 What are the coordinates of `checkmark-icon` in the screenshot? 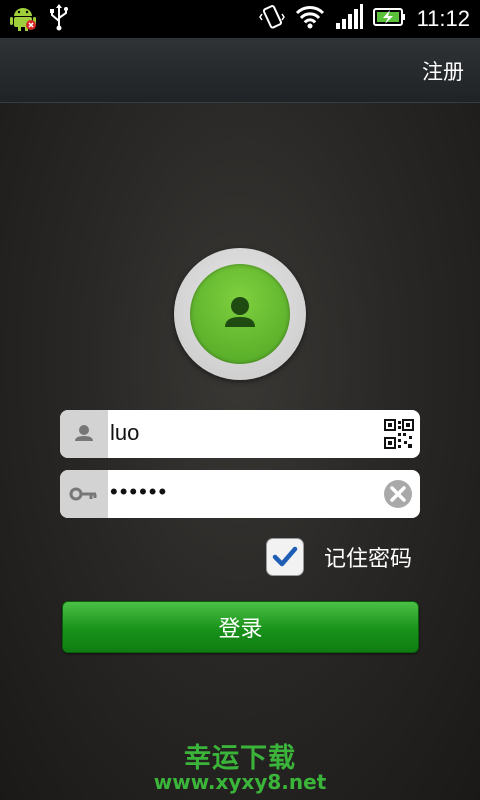 It's located at (285, 556).